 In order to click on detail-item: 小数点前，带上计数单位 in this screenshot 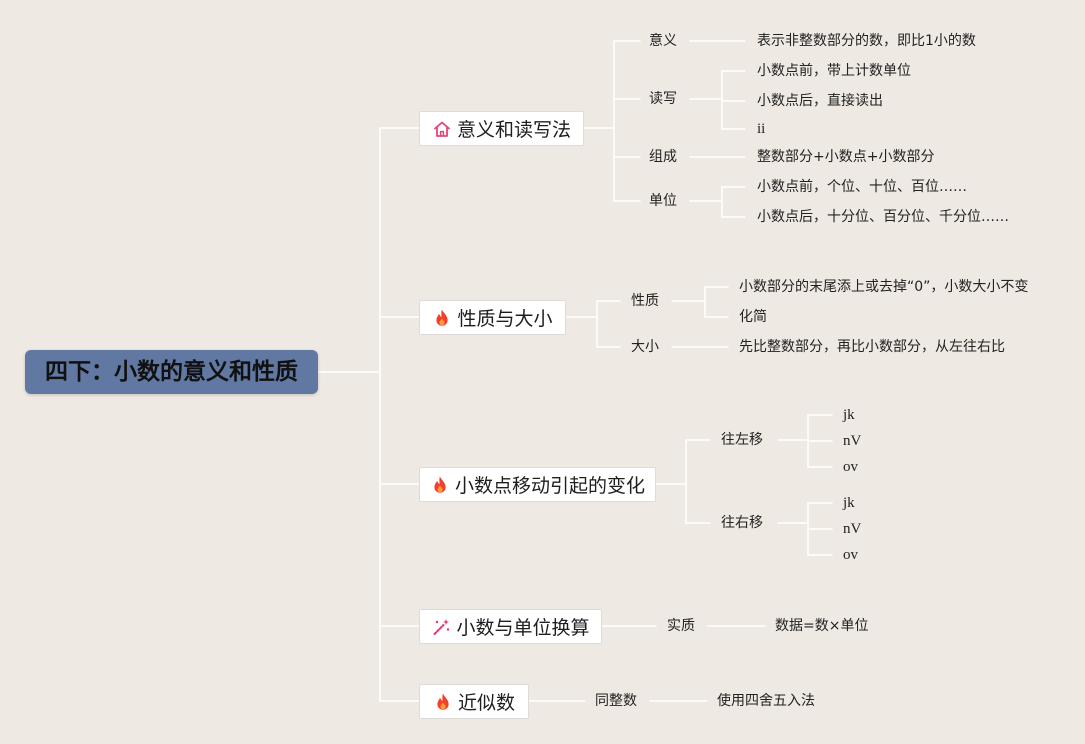, I will do `click(834, 71)`.